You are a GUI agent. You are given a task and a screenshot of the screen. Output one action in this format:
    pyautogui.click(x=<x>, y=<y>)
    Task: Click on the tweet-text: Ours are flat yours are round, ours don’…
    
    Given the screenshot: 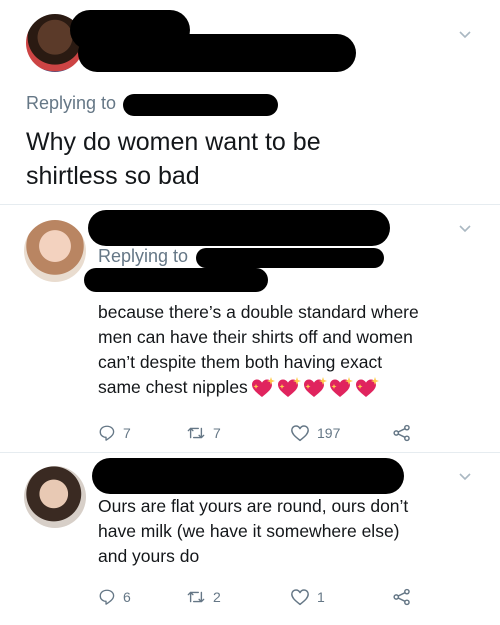 What is the action you would take?
    pyautogui.click(x=253, y=531)
    